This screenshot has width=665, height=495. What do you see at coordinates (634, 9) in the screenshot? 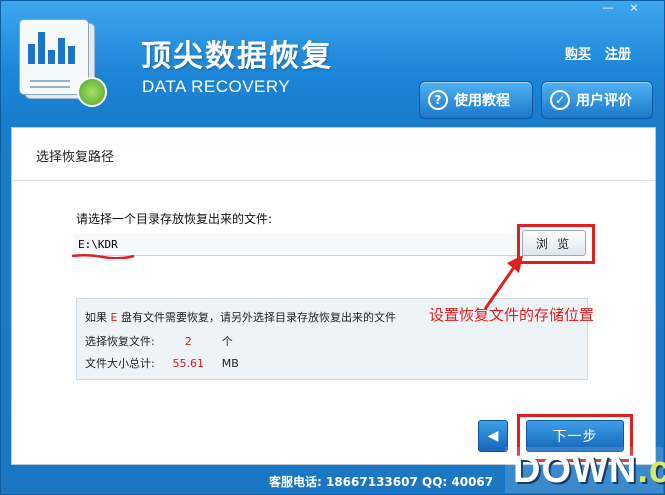
I see `close-button: ×` at bounding box center [634, 9].